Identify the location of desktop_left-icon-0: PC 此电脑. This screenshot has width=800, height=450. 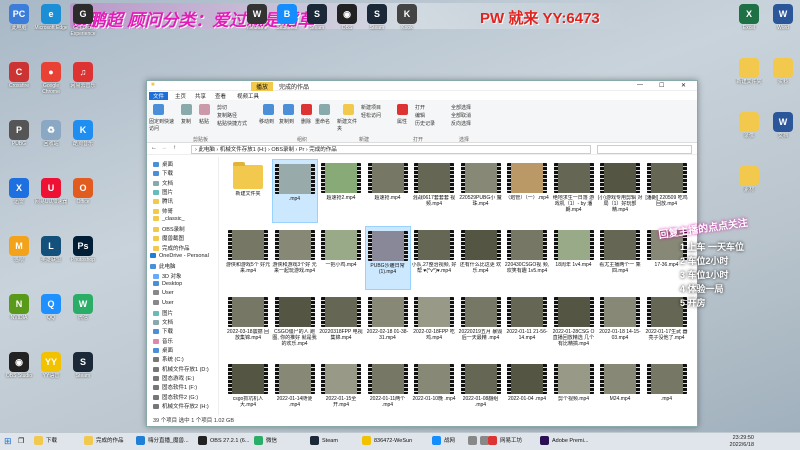
(19, 24).